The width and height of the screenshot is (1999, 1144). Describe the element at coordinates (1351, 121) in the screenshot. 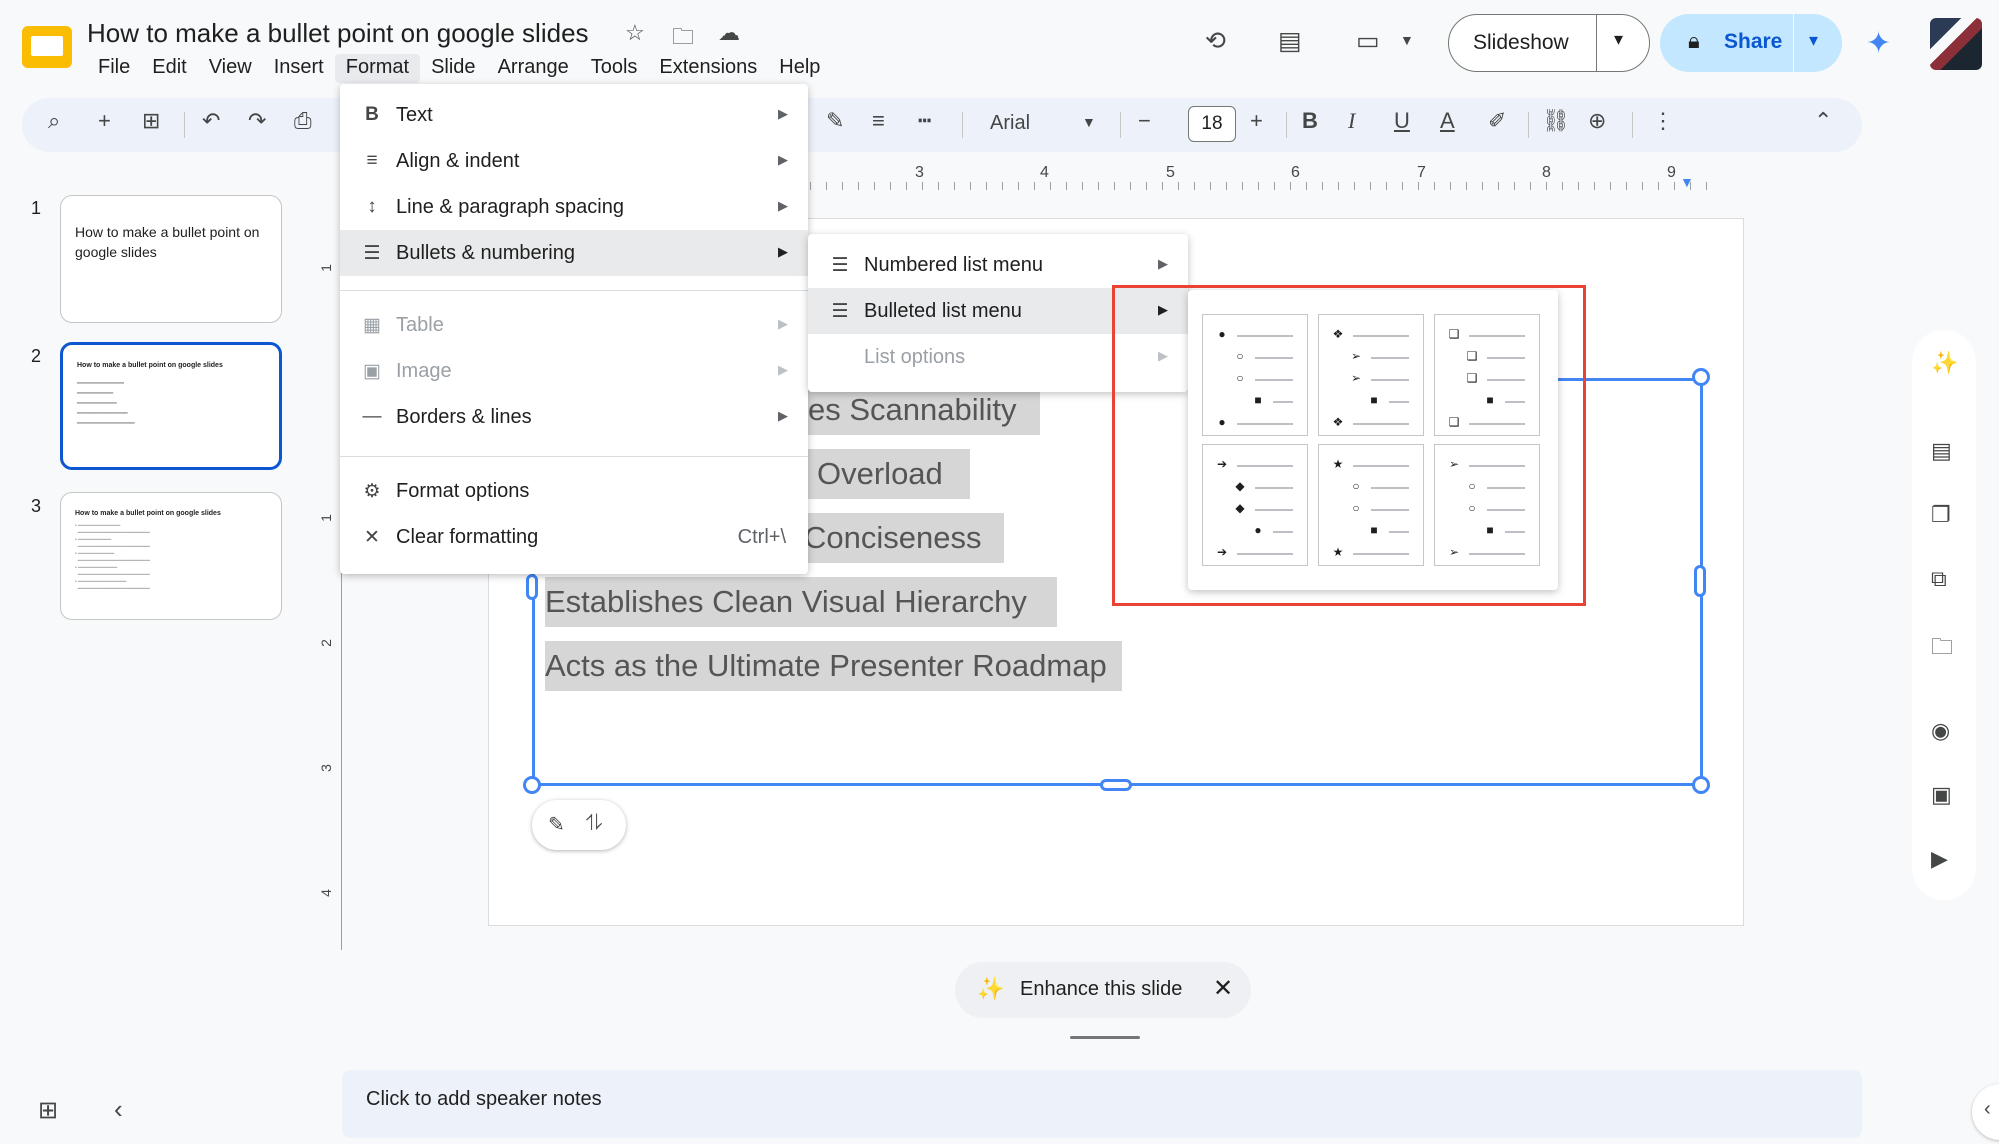

I see `italic-icon: I` at that location.